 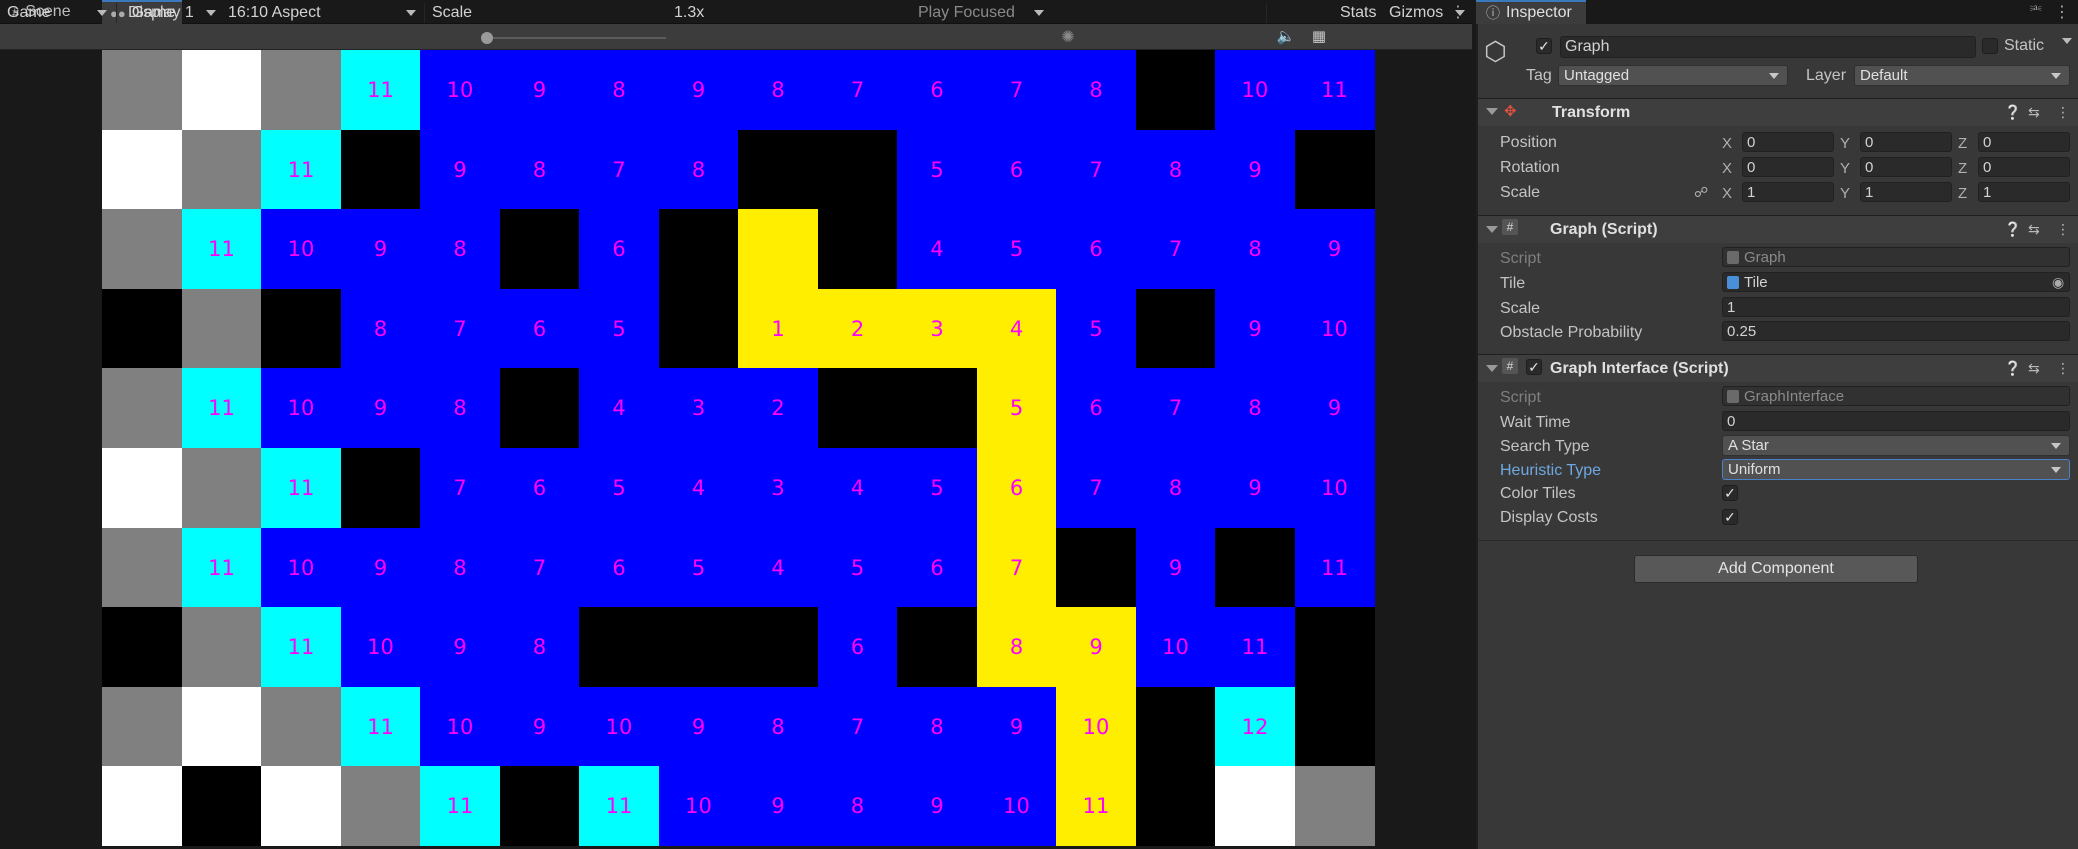 What do you see at coordinates (1701, 192) in the screenshot?
I see `link-icon: ☍` at bounding box center [1701, 192].